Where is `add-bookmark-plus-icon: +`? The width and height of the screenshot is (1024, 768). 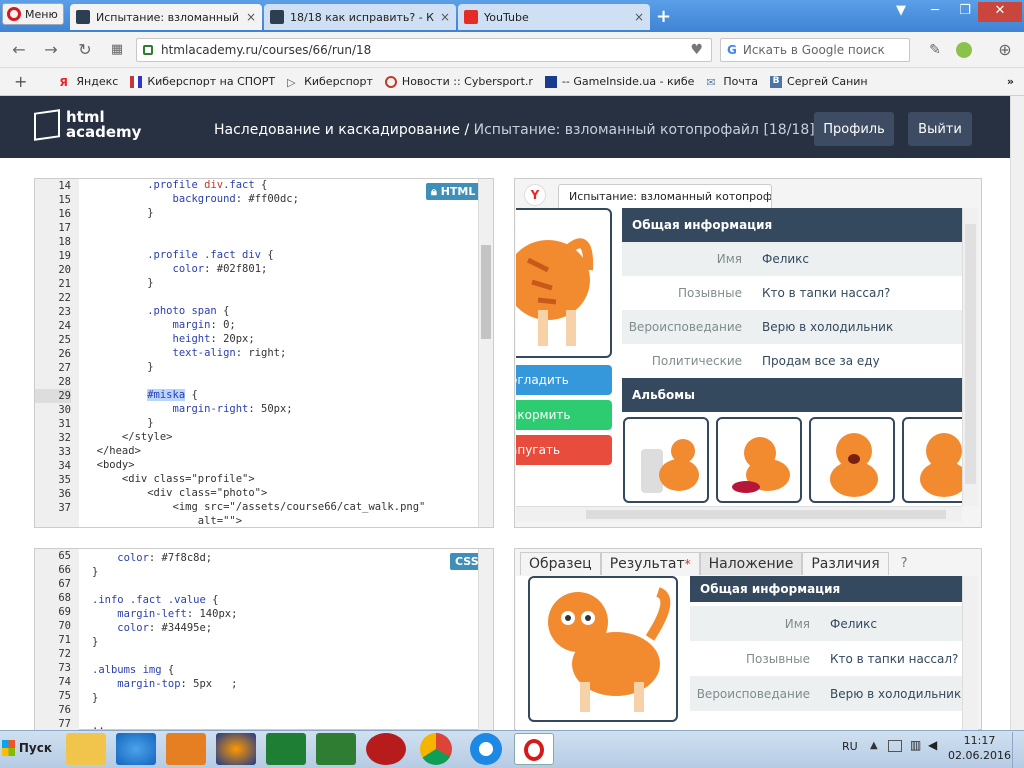
add-bookmark-plus-icon: + is located at coordinates (20, 81).